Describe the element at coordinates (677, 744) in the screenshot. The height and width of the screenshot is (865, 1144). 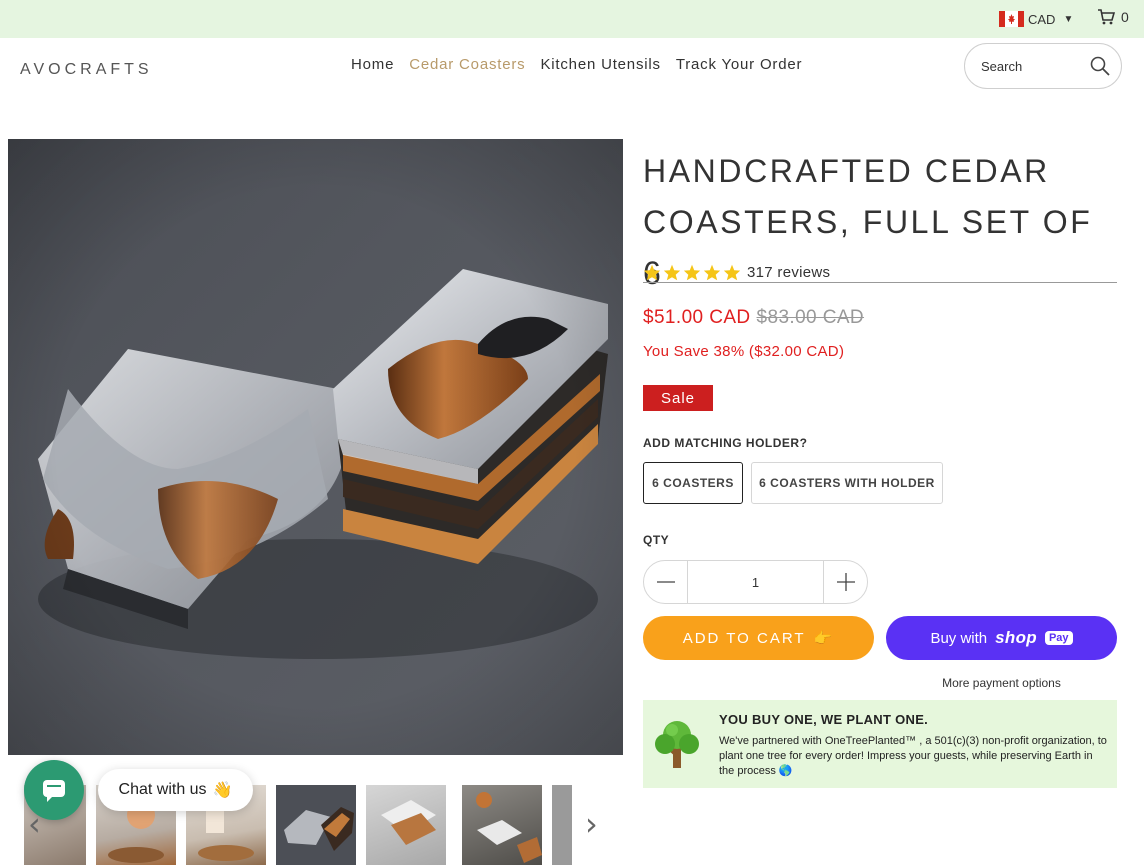
I see `tree-icon` at that location.